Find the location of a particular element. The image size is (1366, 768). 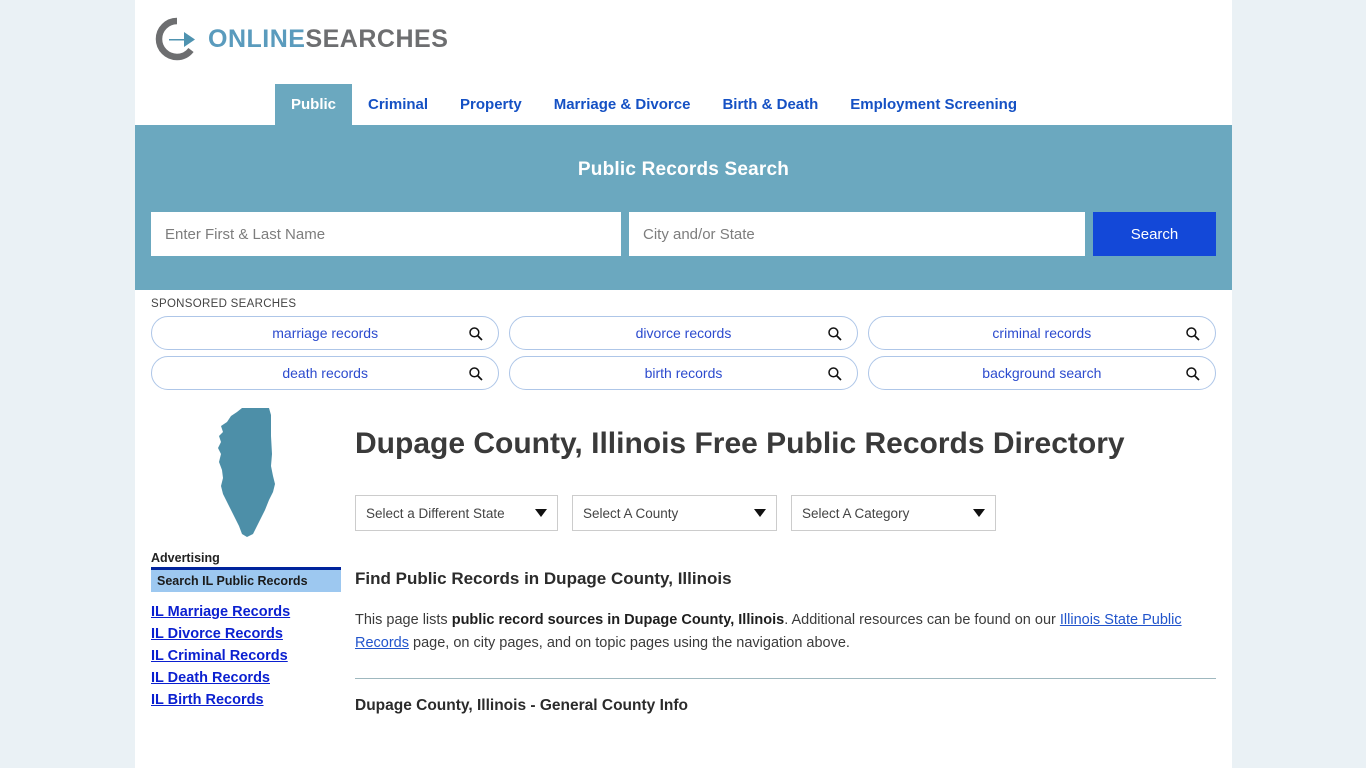

search-input-name is located at coordinates (386, 234).